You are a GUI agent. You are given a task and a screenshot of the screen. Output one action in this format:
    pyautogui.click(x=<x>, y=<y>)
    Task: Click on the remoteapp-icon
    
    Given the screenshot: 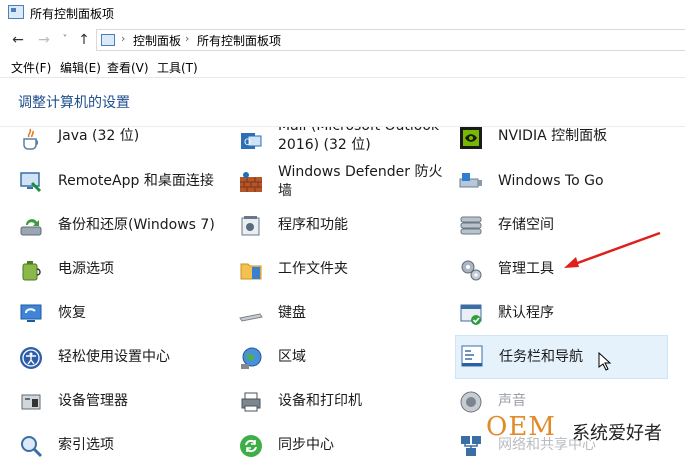 What is the action you would take?
    pyautogui.click(x=31, y=182)
    